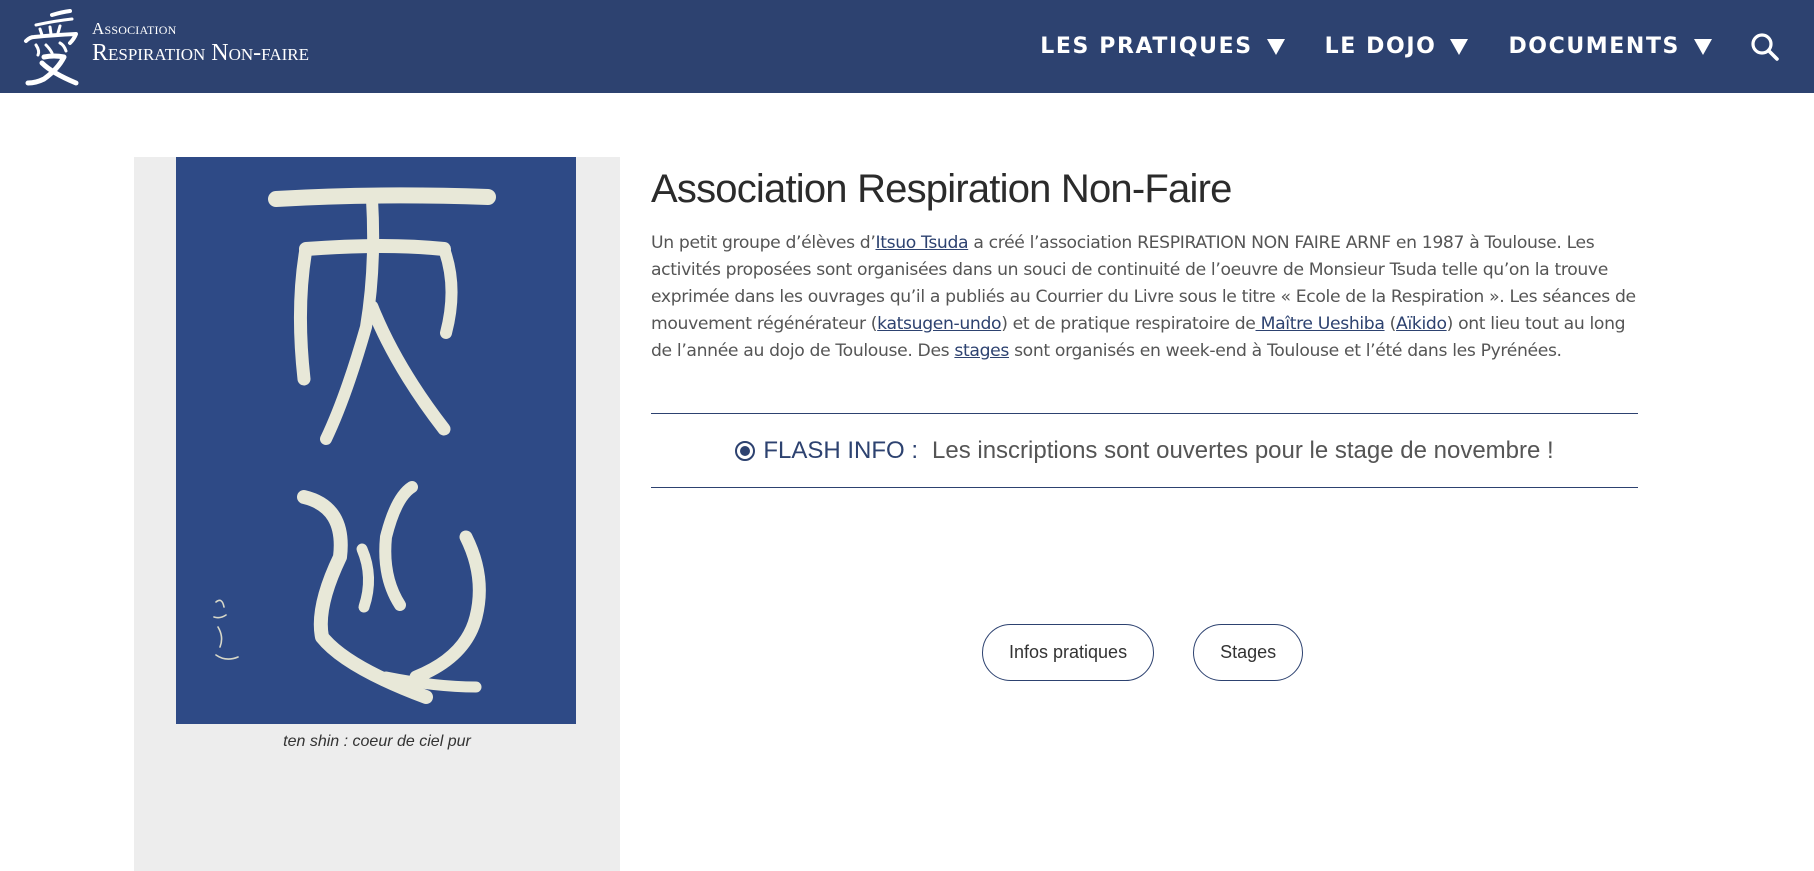 The image size is (1814, 871). Describe the element at coordinates (1390, 324) in the screenshot. I see `intro-text: (` at that location.